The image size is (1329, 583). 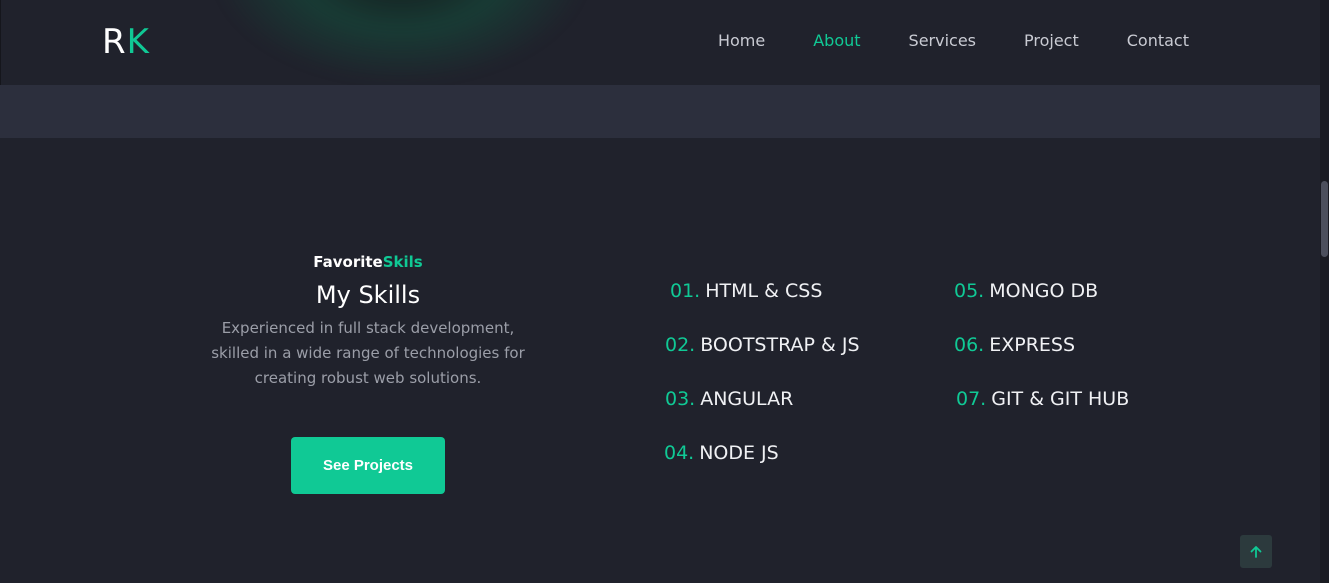 What do you see at coordinates (138, 42) in the screenshot?
I see `logo-letter-k: K` at bounding box center [138, 42].